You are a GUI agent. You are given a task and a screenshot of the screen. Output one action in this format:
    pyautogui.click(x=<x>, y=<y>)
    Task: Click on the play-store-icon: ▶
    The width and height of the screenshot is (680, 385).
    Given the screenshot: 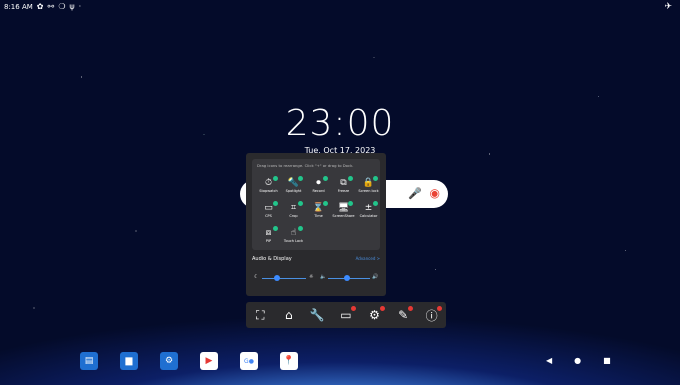 What is the action you would take?
    pyautogui.click(x=209, y=361)
    